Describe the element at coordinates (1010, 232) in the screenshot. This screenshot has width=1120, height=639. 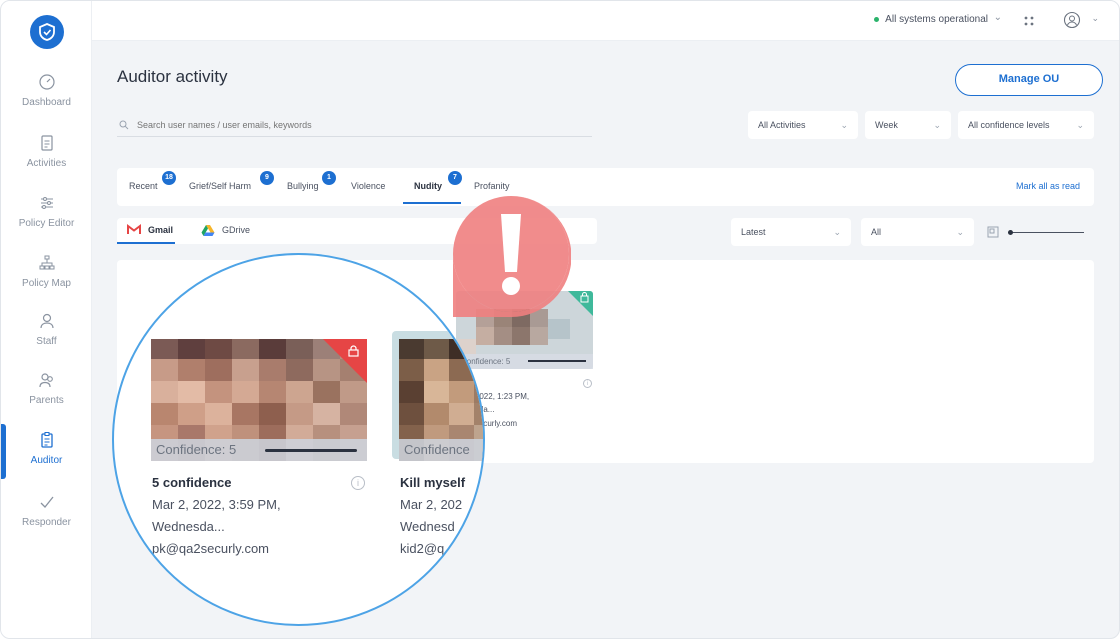
I see `slider-knob` at that location.